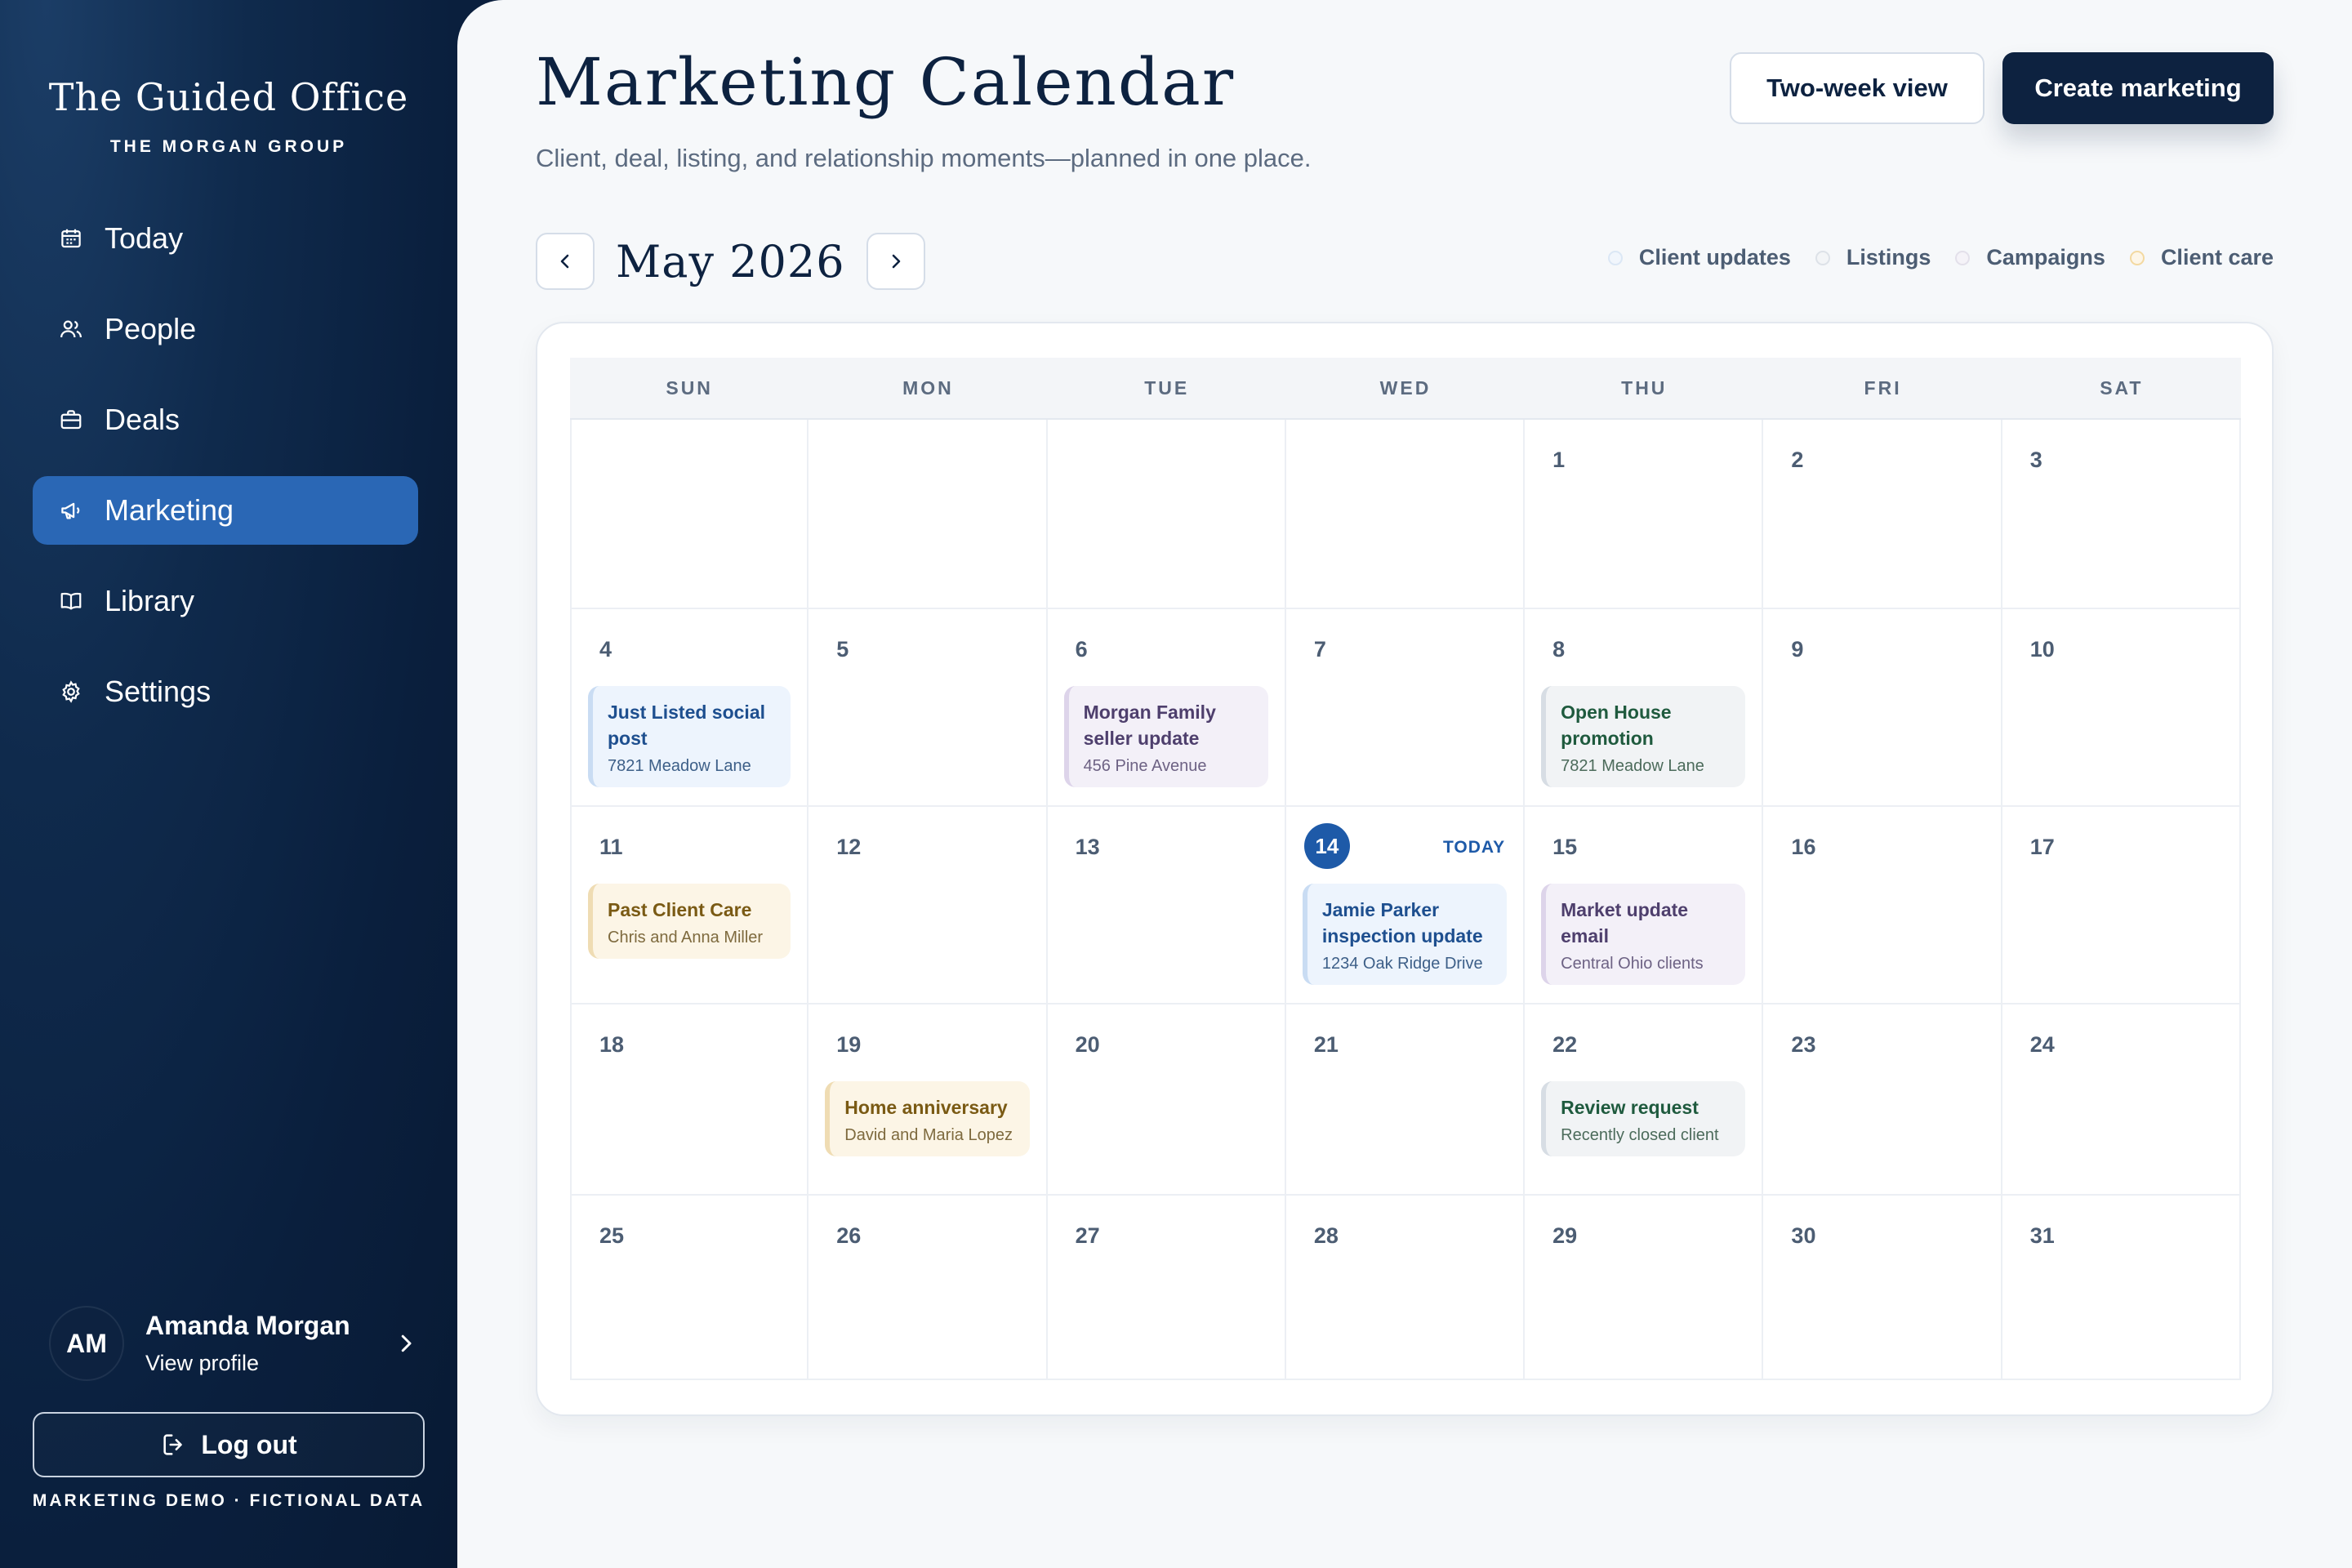 The image size is (2352, 1568). What do you see at coordinates (689, 1288) in the screenshot?
I see `calendar-day: 25` at bounding box center [689, 1288].